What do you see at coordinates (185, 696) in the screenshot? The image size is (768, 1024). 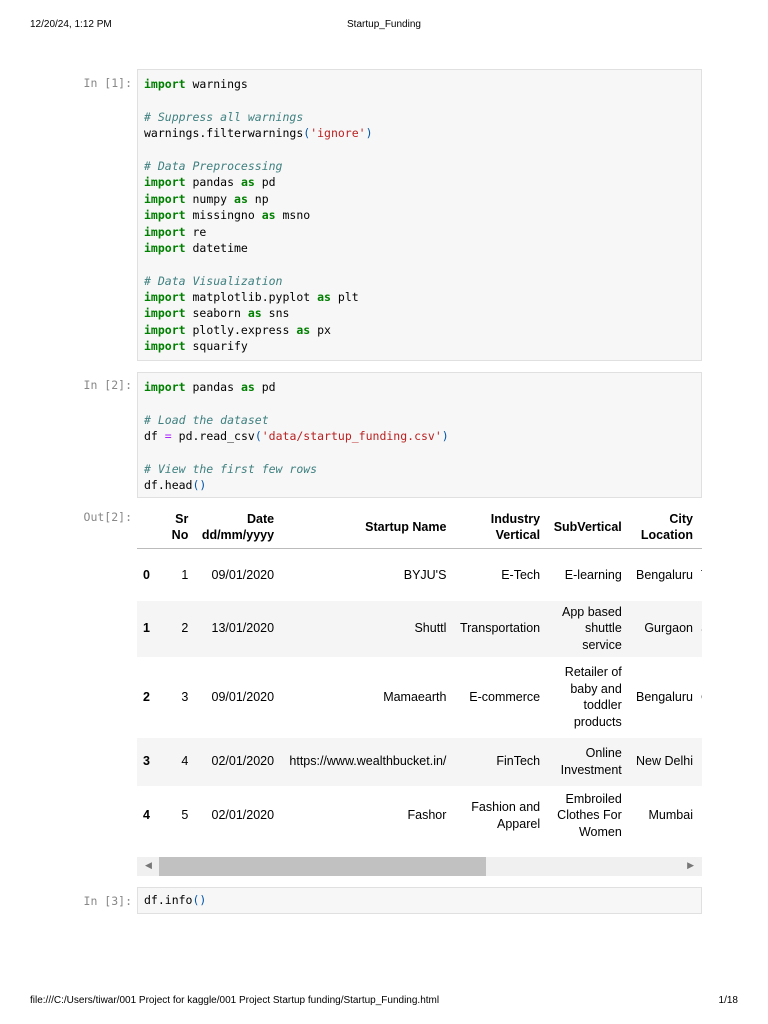 I see `table-cell: 3` at bounding box center [185, 696].